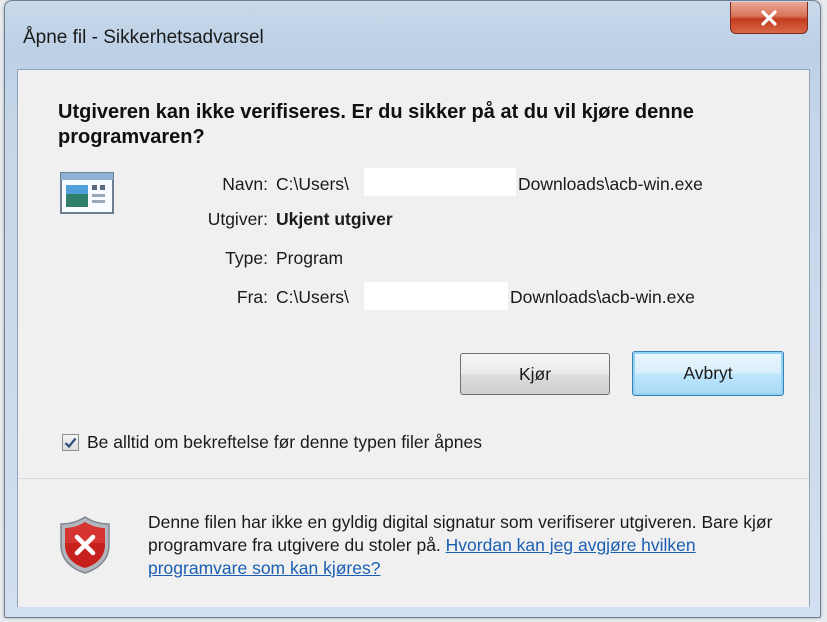 The height and width of the screenshot is (622, 827). What do you see at coordinates (412, 35) in the screenshot?
I see `title-bar: Åpne fil - Sikkerhetsadvarsel` at bounding box center [412, 35].